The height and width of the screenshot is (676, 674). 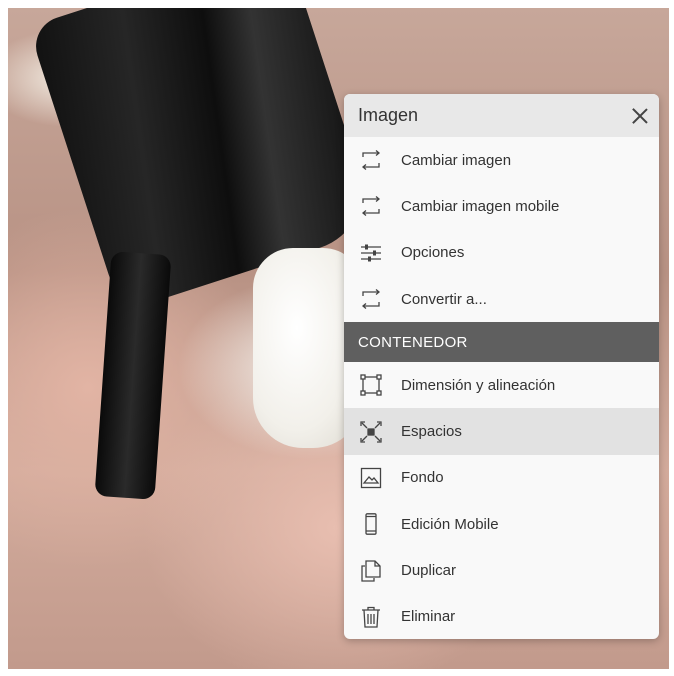 I want to click on menu-item-cambiar-imagen: Cambiar imagen, so click(x=501, y=160).